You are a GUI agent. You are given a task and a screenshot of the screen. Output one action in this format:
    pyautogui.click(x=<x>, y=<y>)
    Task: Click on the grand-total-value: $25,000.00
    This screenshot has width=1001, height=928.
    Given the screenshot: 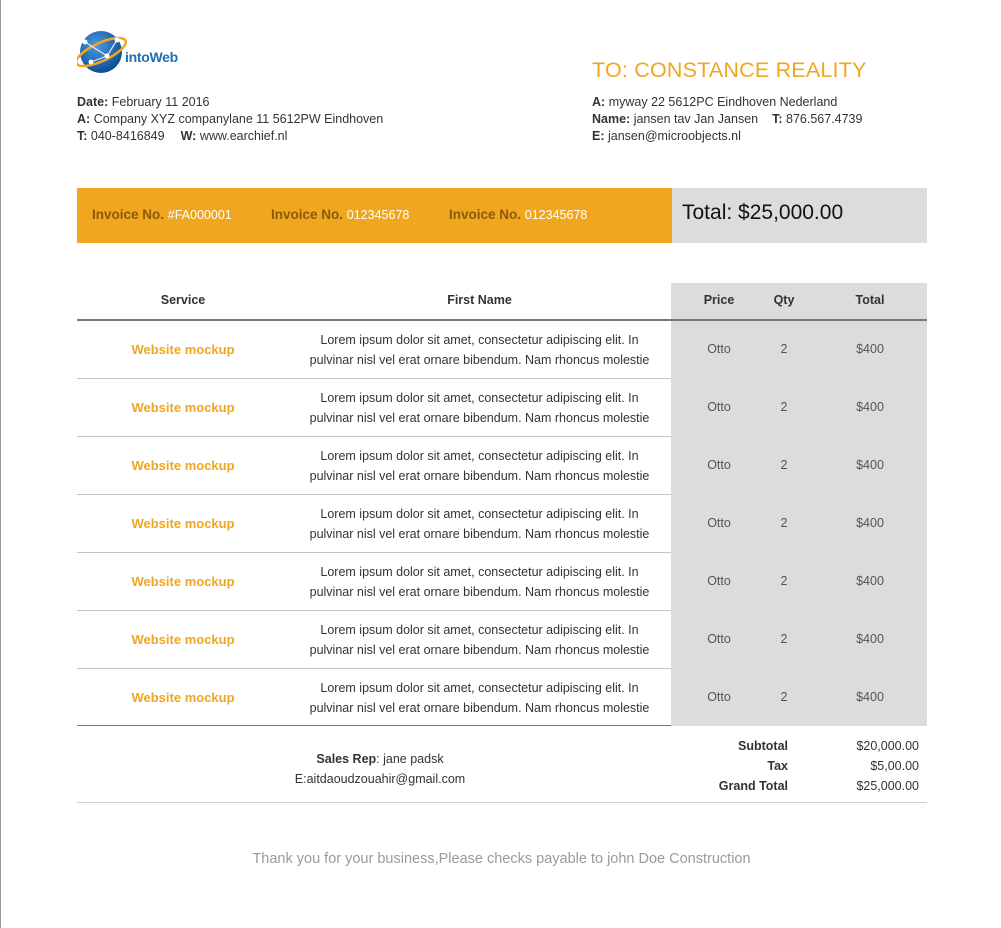 What is the action you would take?
    pyautogui.click(x=887, y=786)
    